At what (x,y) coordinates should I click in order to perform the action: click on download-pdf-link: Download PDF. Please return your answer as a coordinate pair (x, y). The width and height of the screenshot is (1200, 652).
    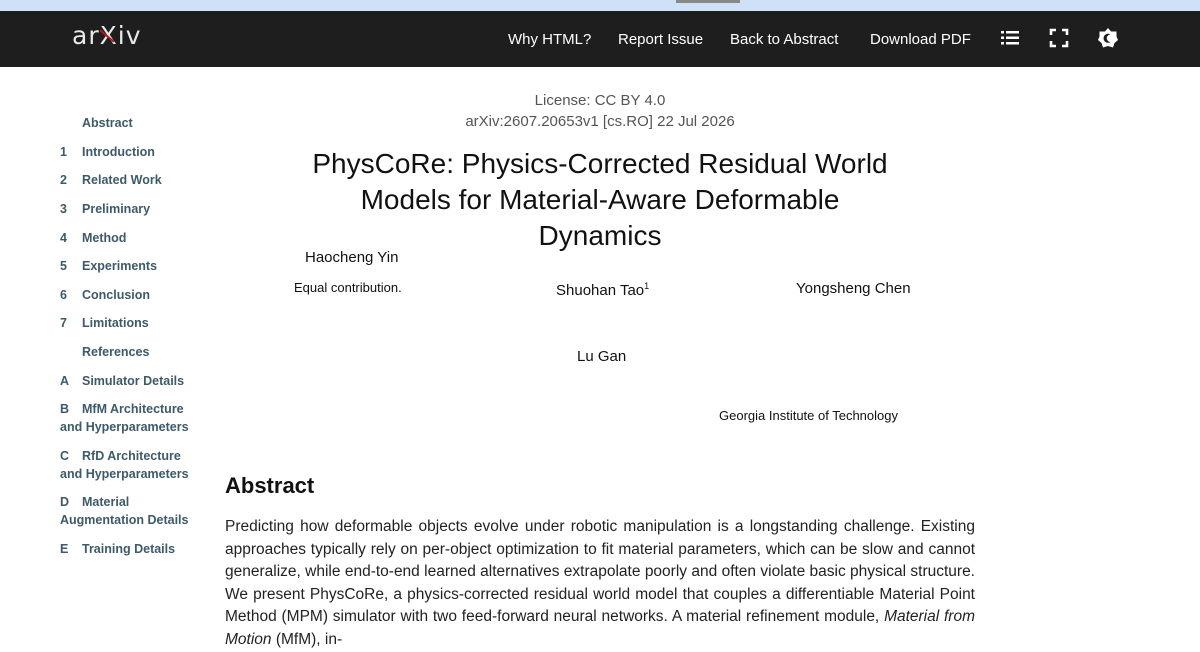
    Looking at the image, I should click on (920, 39).